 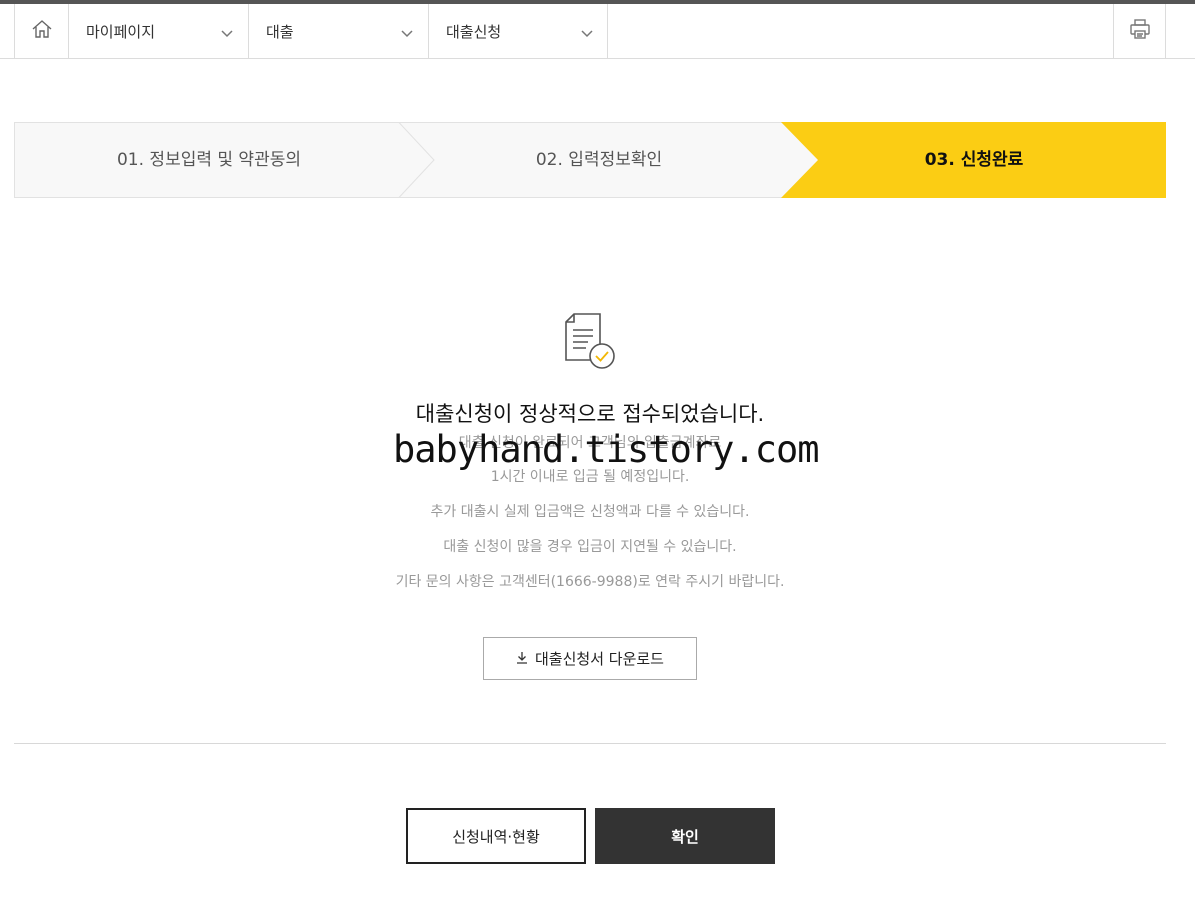 What do you see at coordinates (590, 582) in the screenshot?
I see `completion-desc-line: 기타 문의 사항은 고객센터(1666-9988)로 연락 주시기 바랍니다.` at bounding box center [590, 582].